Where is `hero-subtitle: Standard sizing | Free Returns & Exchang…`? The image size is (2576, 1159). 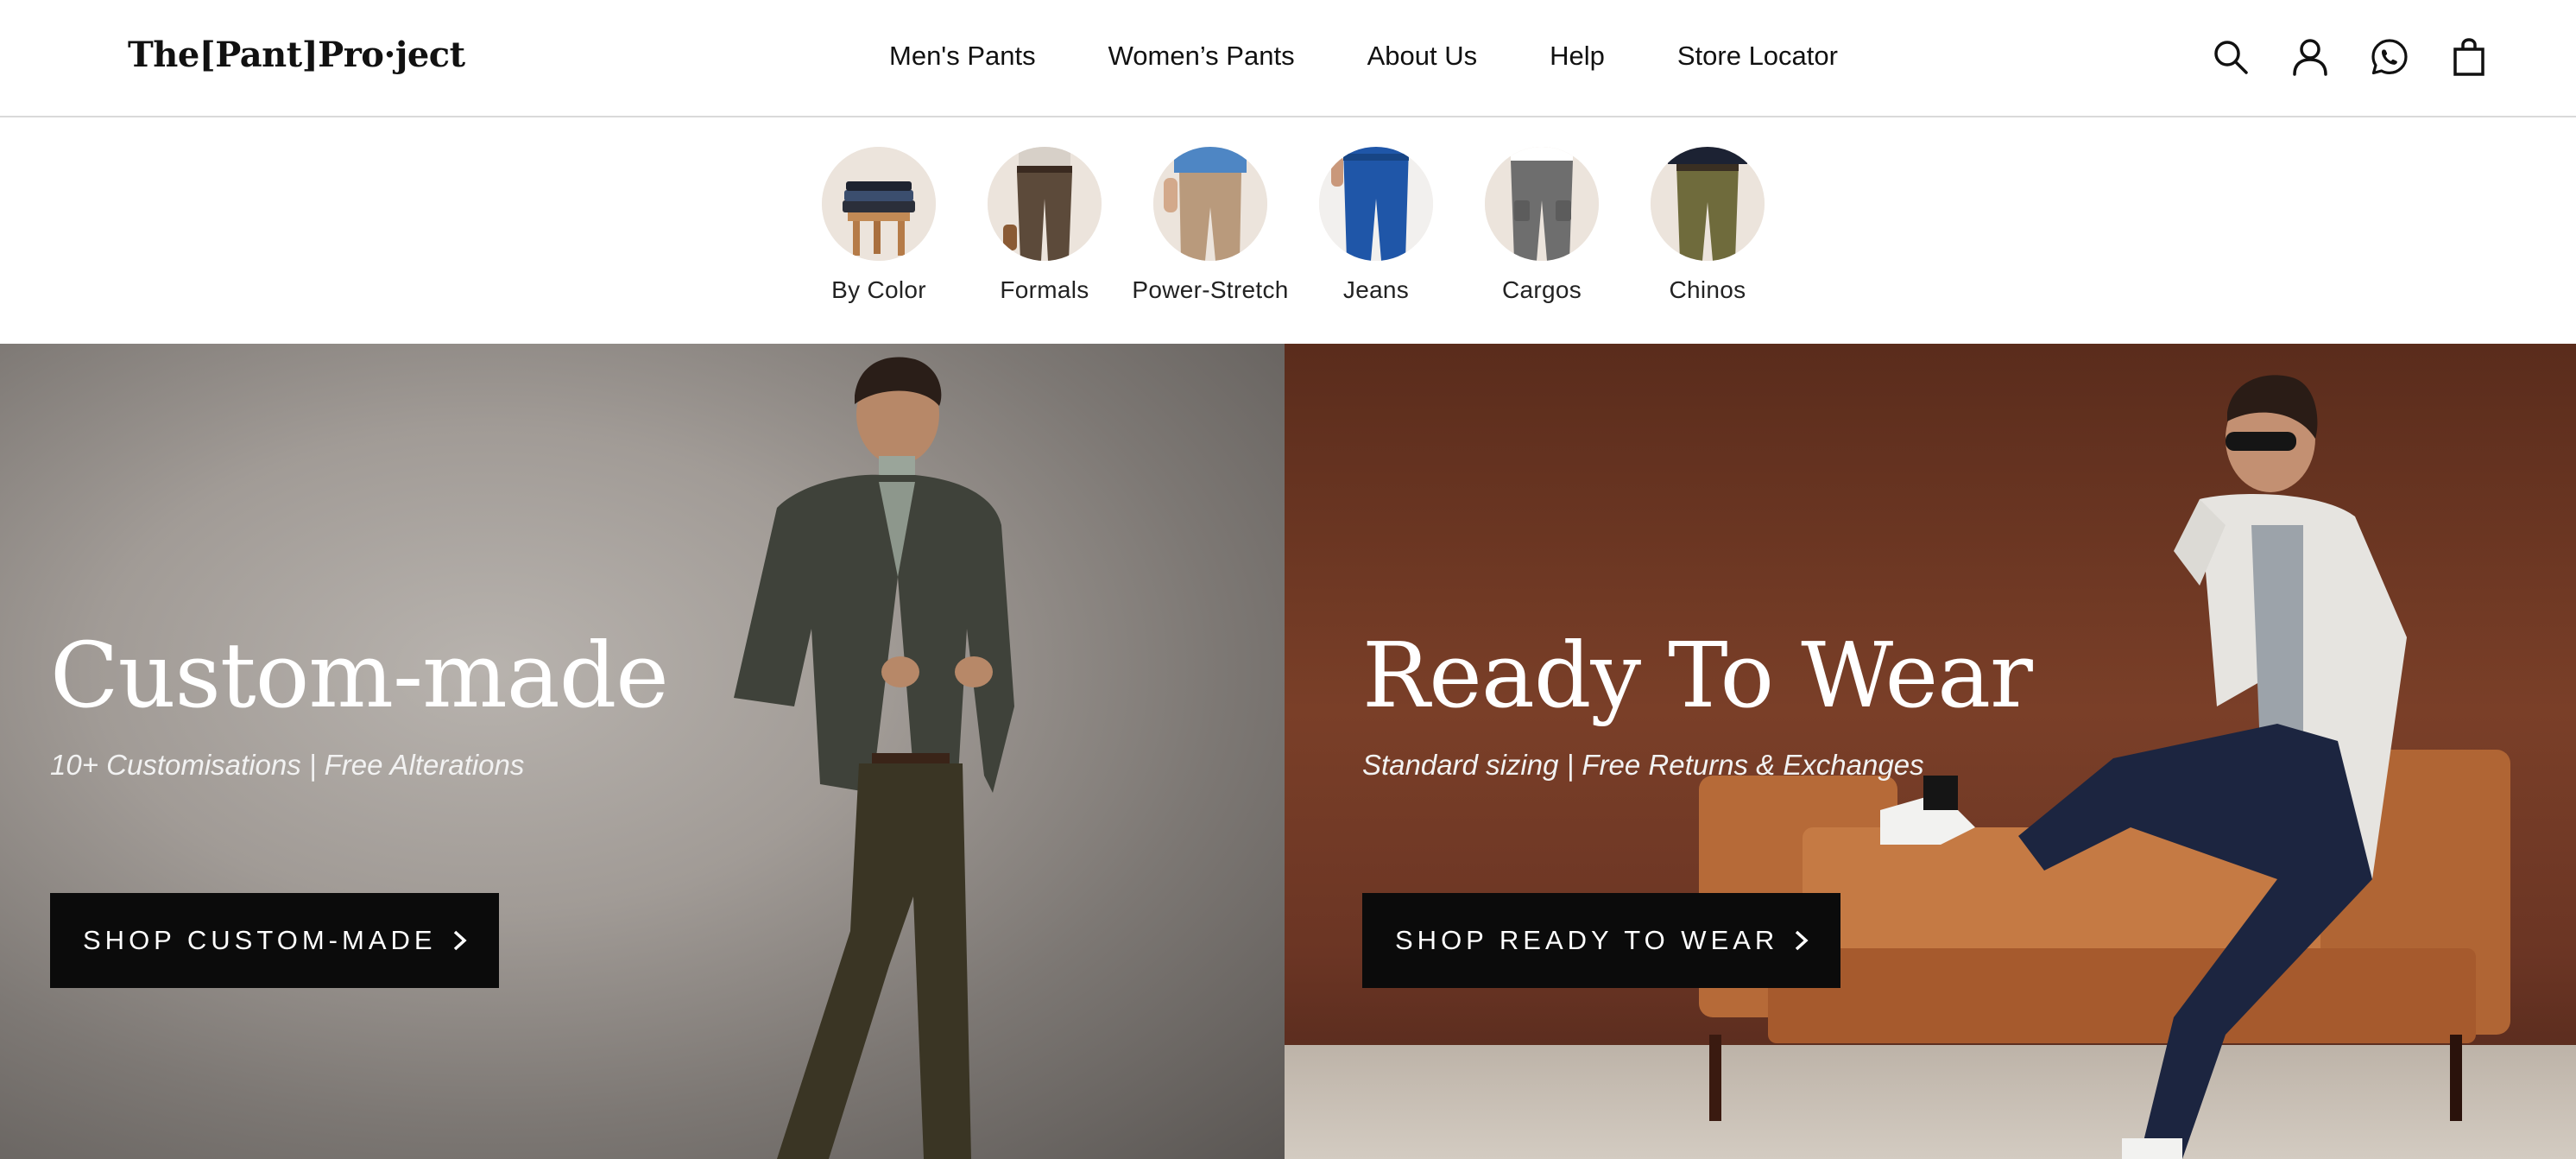 hero-subtitle: Standard sizing | Free Returns & Exchang… is located at coordinates (1643, 765).